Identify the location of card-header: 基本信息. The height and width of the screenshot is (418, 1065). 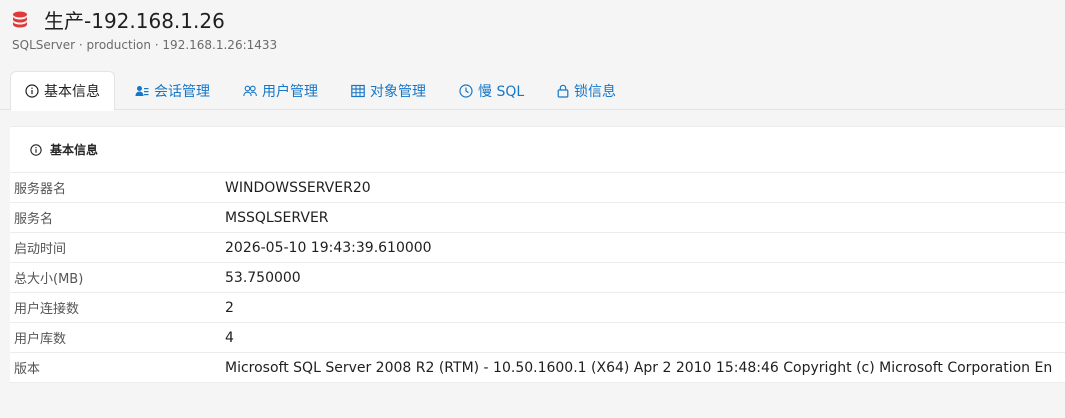
(537, 150).